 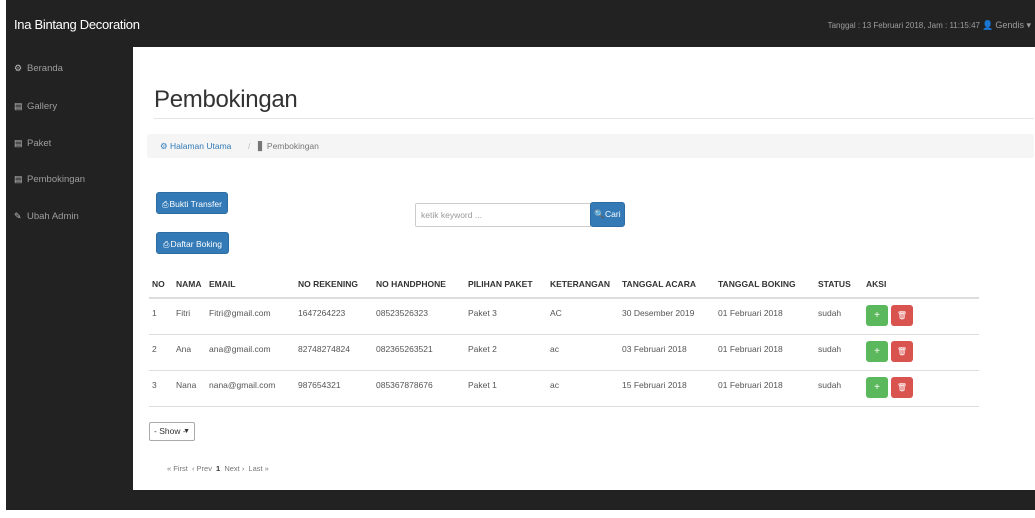 What do you see at coordinates (583, 352) in the screenshot?
I see `cell-keterangan: ac` at bounding box center [583, 352].